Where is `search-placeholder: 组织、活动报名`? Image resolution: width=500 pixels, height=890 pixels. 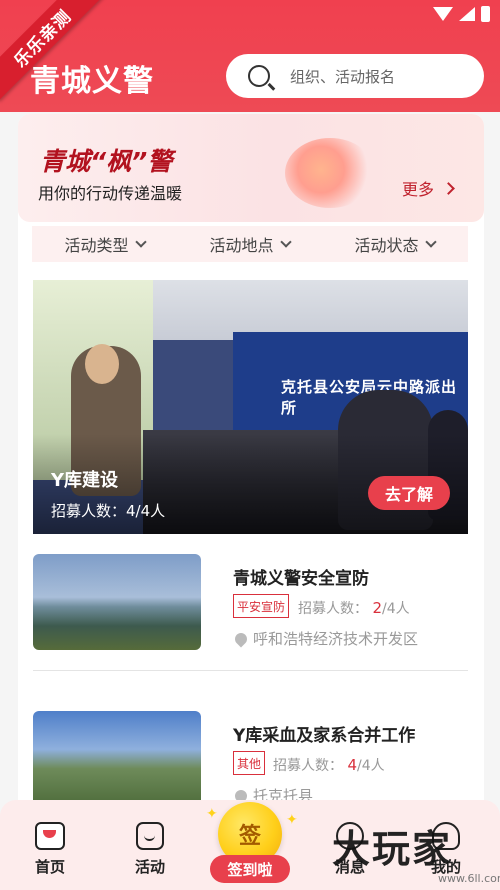 search-placeholder: 组织、活动报名 is located at coordinates (343, 76).